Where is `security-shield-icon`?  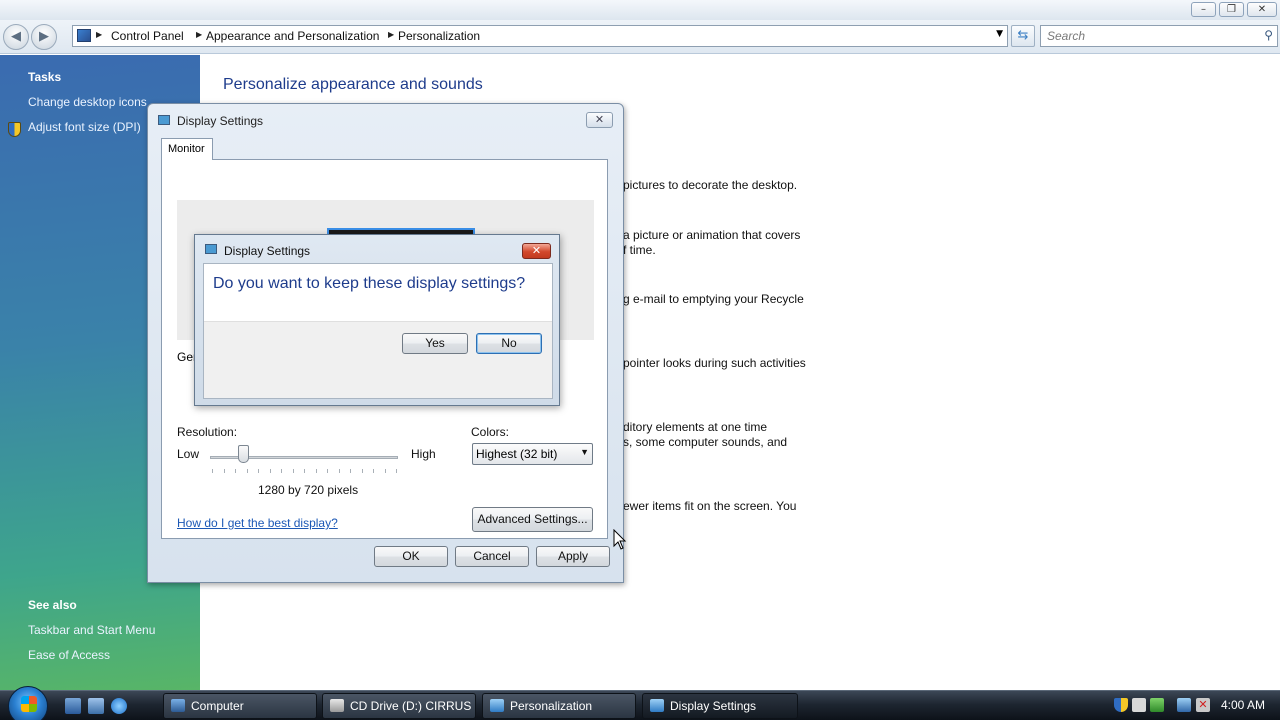
security-shield-icon is located at coordinates (1121, 705).